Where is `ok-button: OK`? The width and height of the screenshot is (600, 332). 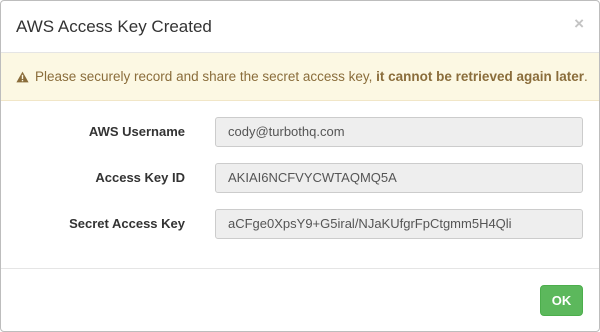
ok-button: OK is located at coordinates (561, 300).